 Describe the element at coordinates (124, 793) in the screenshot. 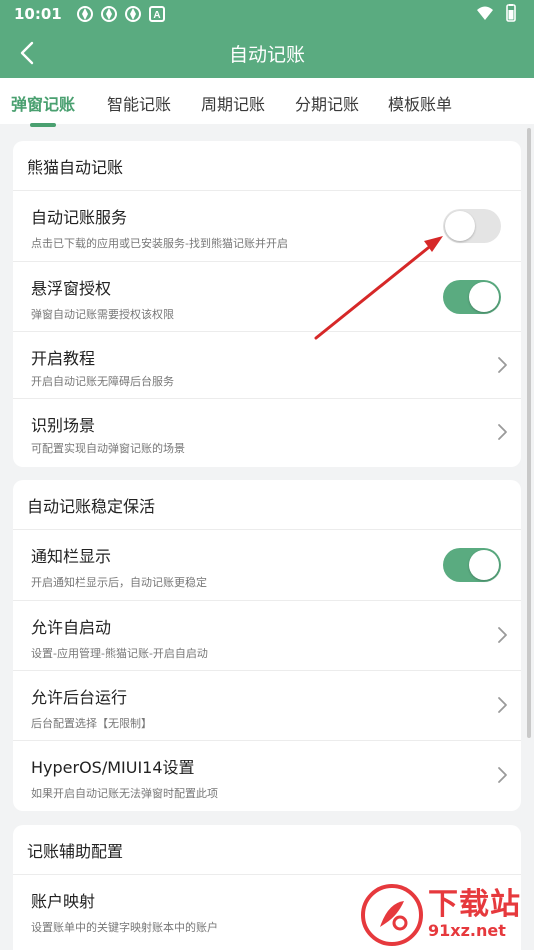

I see `row-subtitle: 如果开启自动记账无法弹窗时配置此项` at that location.